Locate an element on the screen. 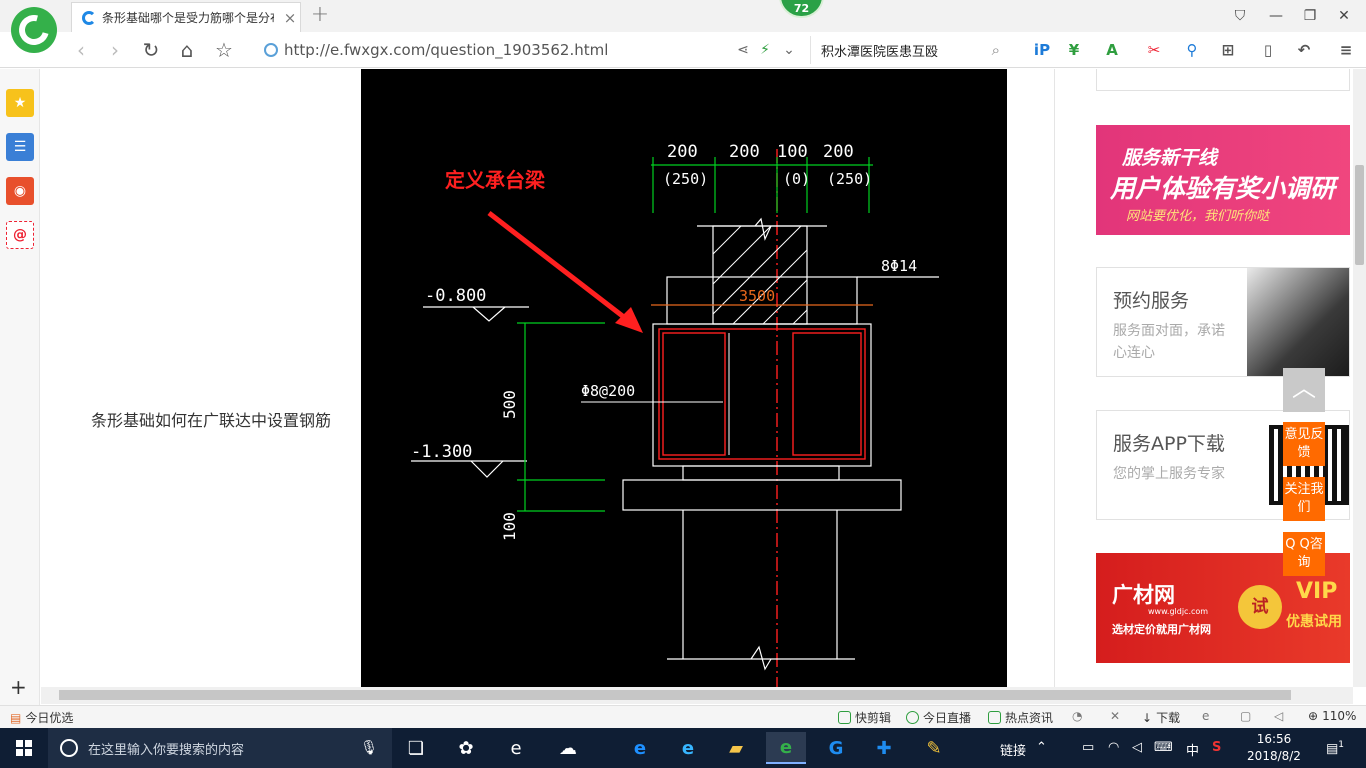 Image resolution: width=1366 pixels, height=768 pixels. vertical-scrollbar is located at coordinates (1359, 378).